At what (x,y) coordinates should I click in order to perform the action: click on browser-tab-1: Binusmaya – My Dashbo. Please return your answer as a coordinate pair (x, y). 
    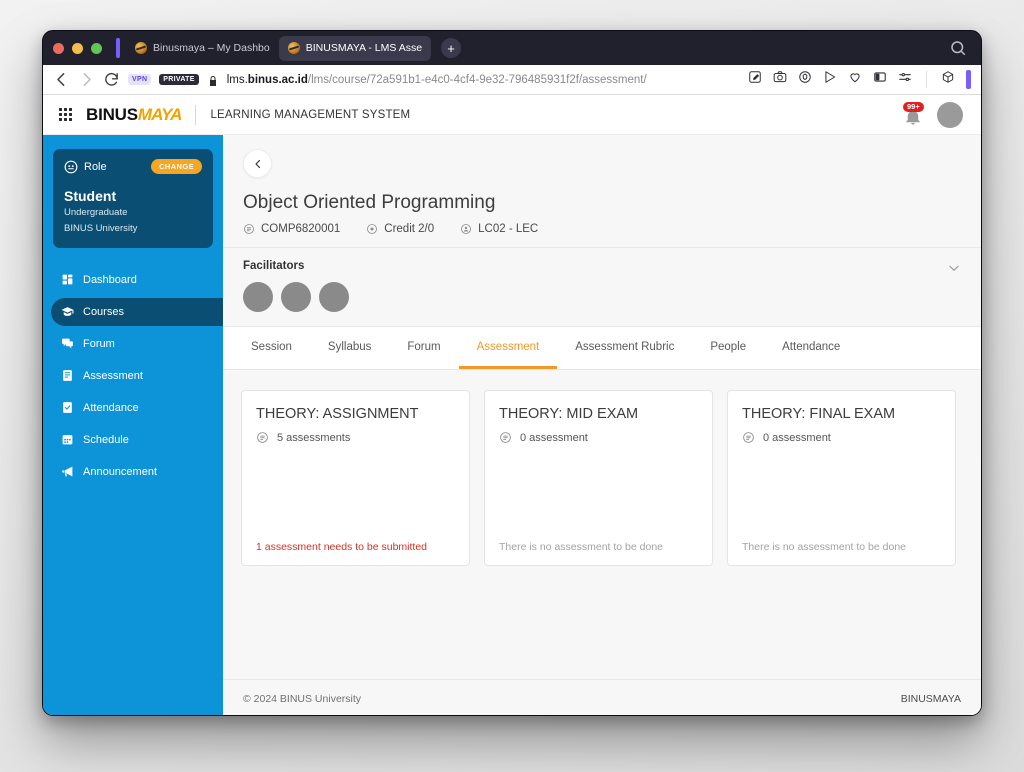
    Looking at the image, I should click on (202, 48).